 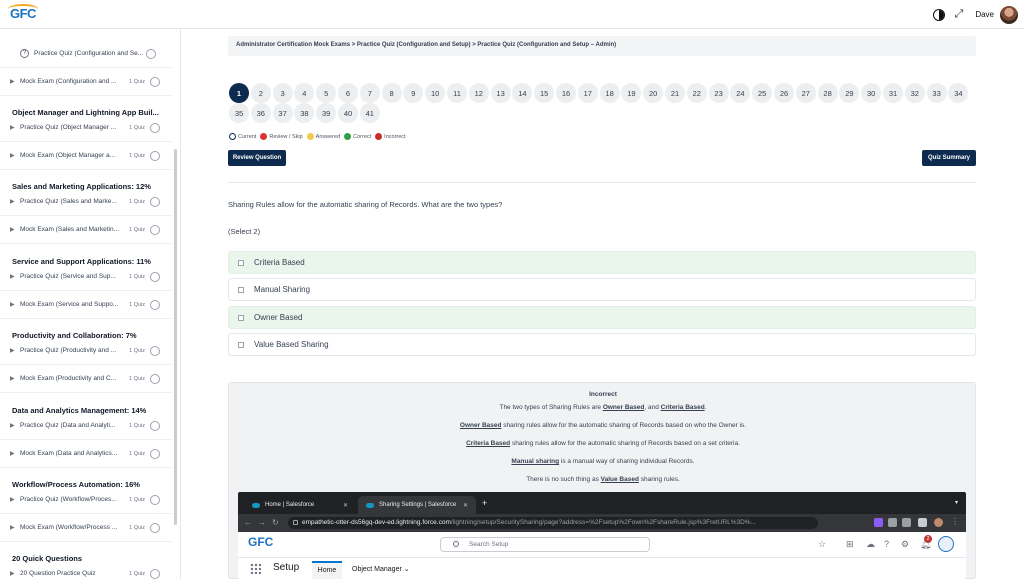 What do you see at coordinates (784, 93) in the screenshot?
I see `question-number-button: 26` at bounding box center [784, 93].